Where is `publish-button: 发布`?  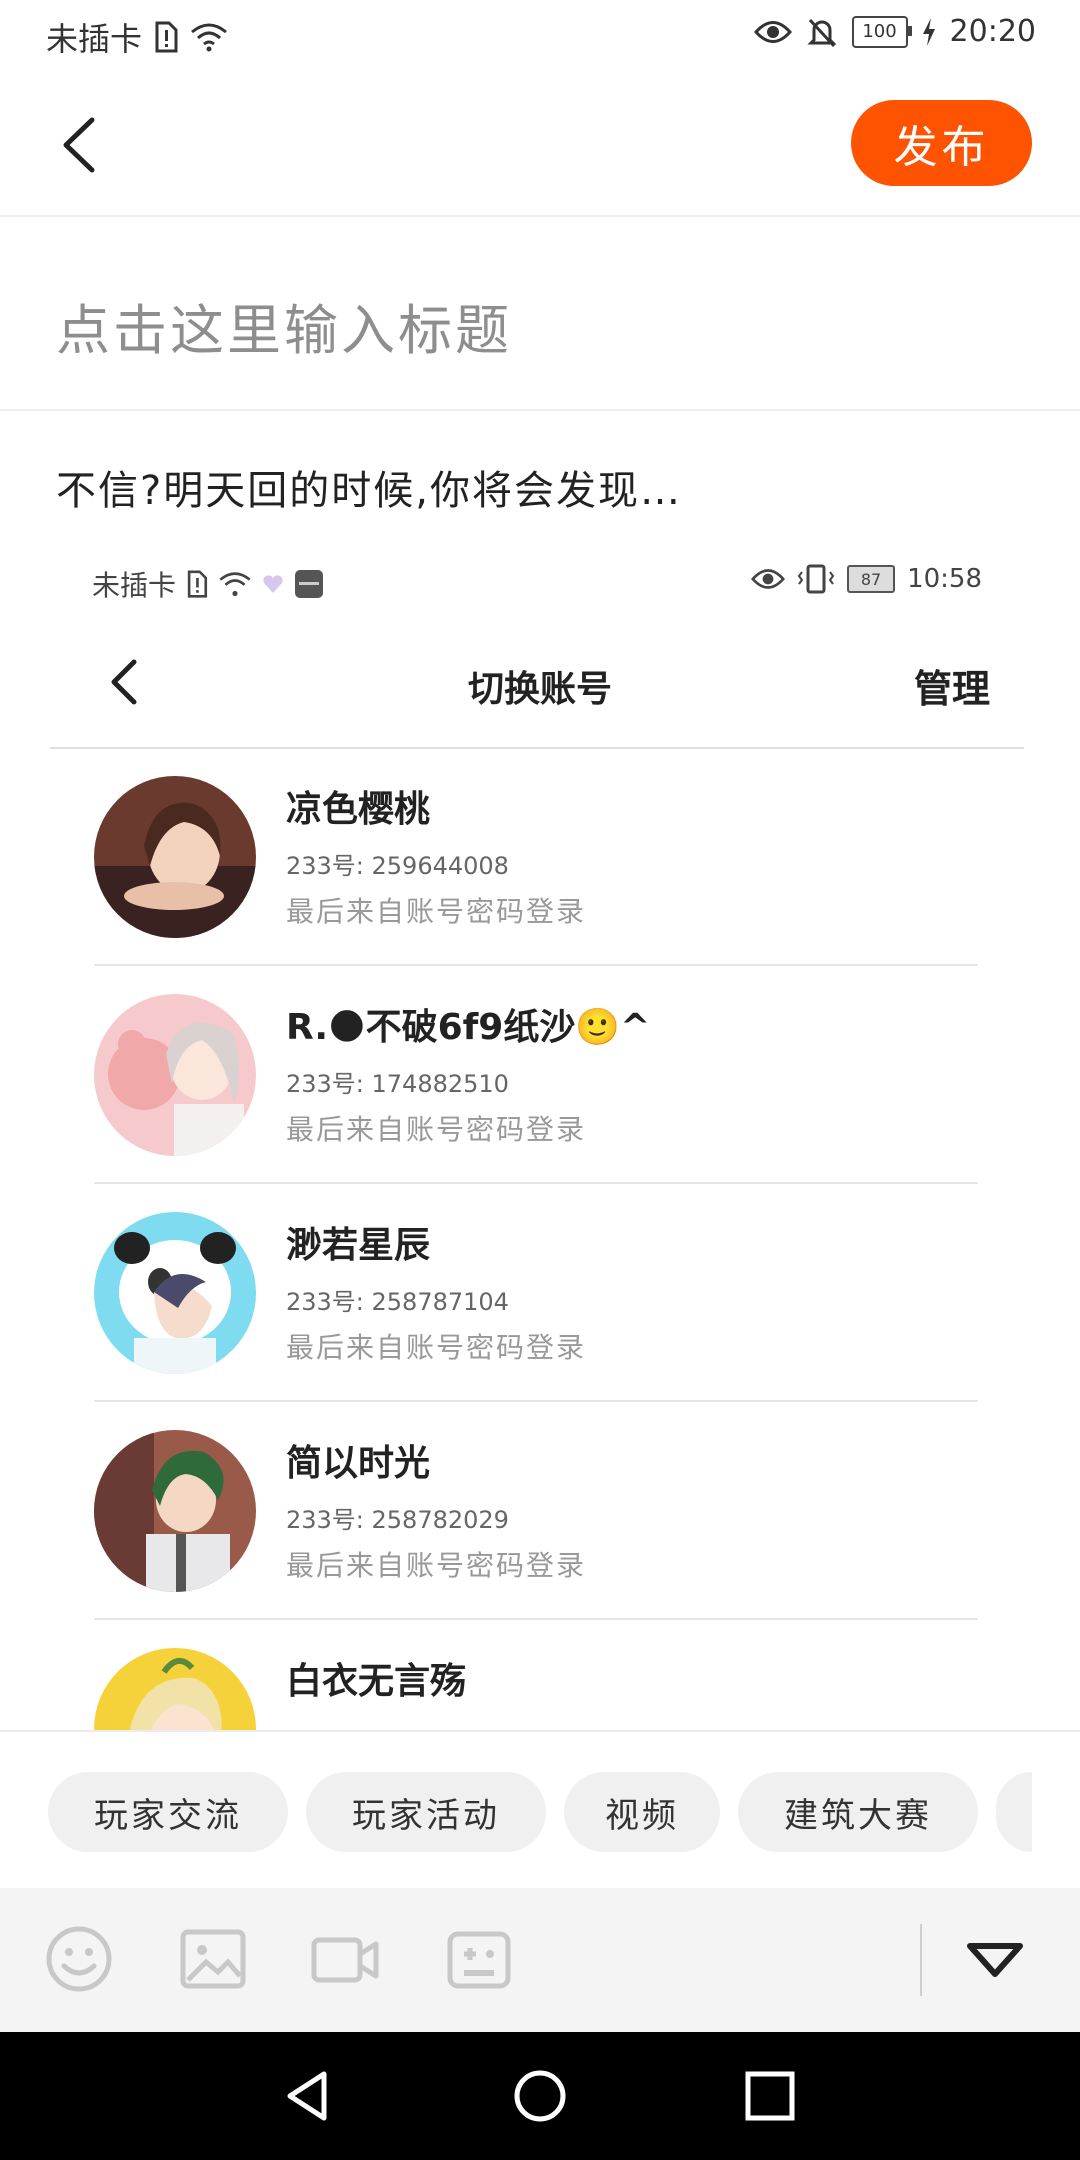 publish-button: 发布 is located at coordinates (941, 143).